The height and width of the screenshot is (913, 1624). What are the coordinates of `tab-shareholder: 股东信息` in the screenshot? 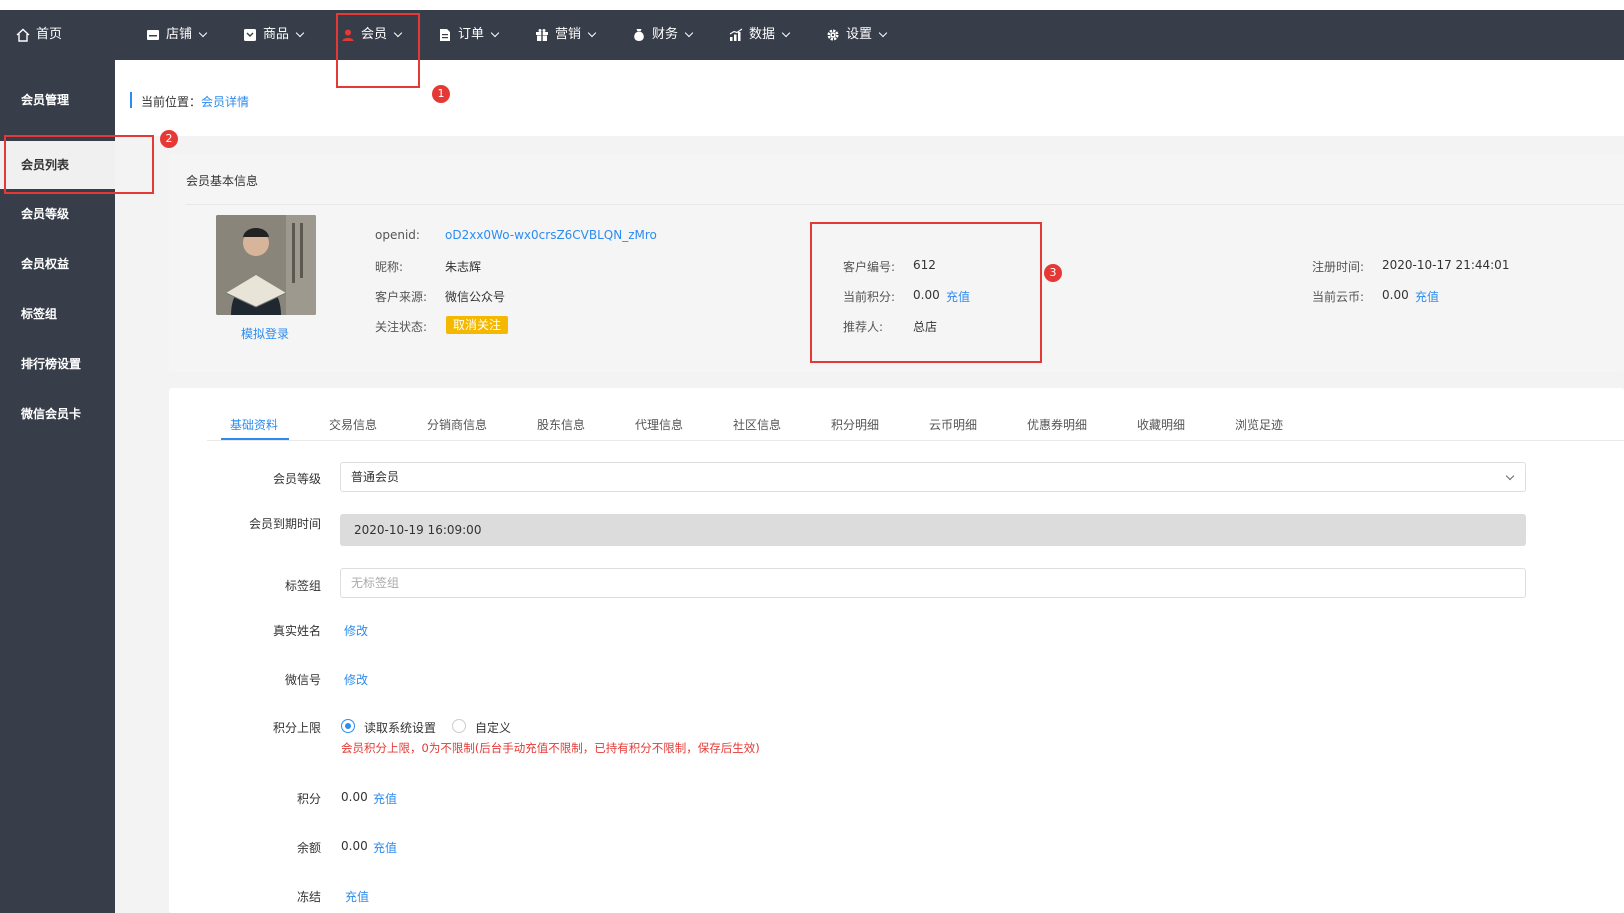 It's located at (561, 424).